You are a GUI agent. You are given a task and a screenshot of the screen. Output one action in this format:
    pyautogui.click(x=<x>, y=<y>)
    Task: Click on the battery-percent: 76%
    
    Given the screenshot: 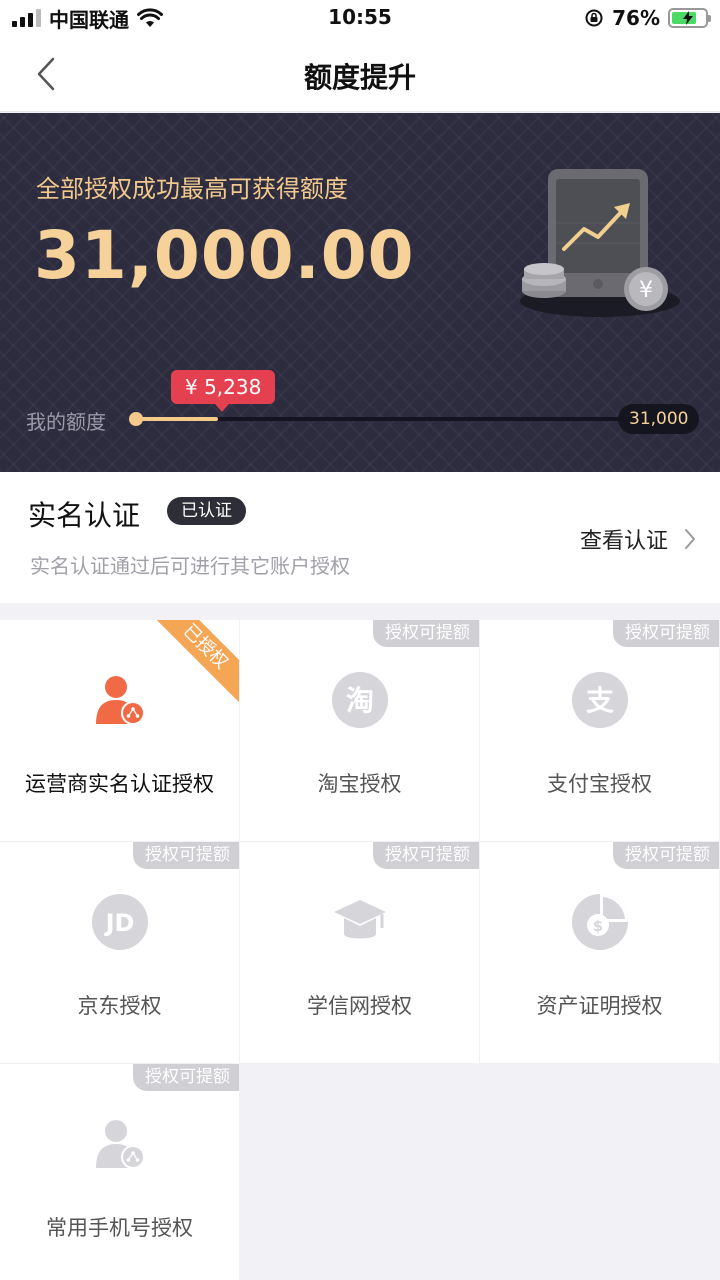 What is the action you would take?
    pyautogui.click(x=636, y=18)
    